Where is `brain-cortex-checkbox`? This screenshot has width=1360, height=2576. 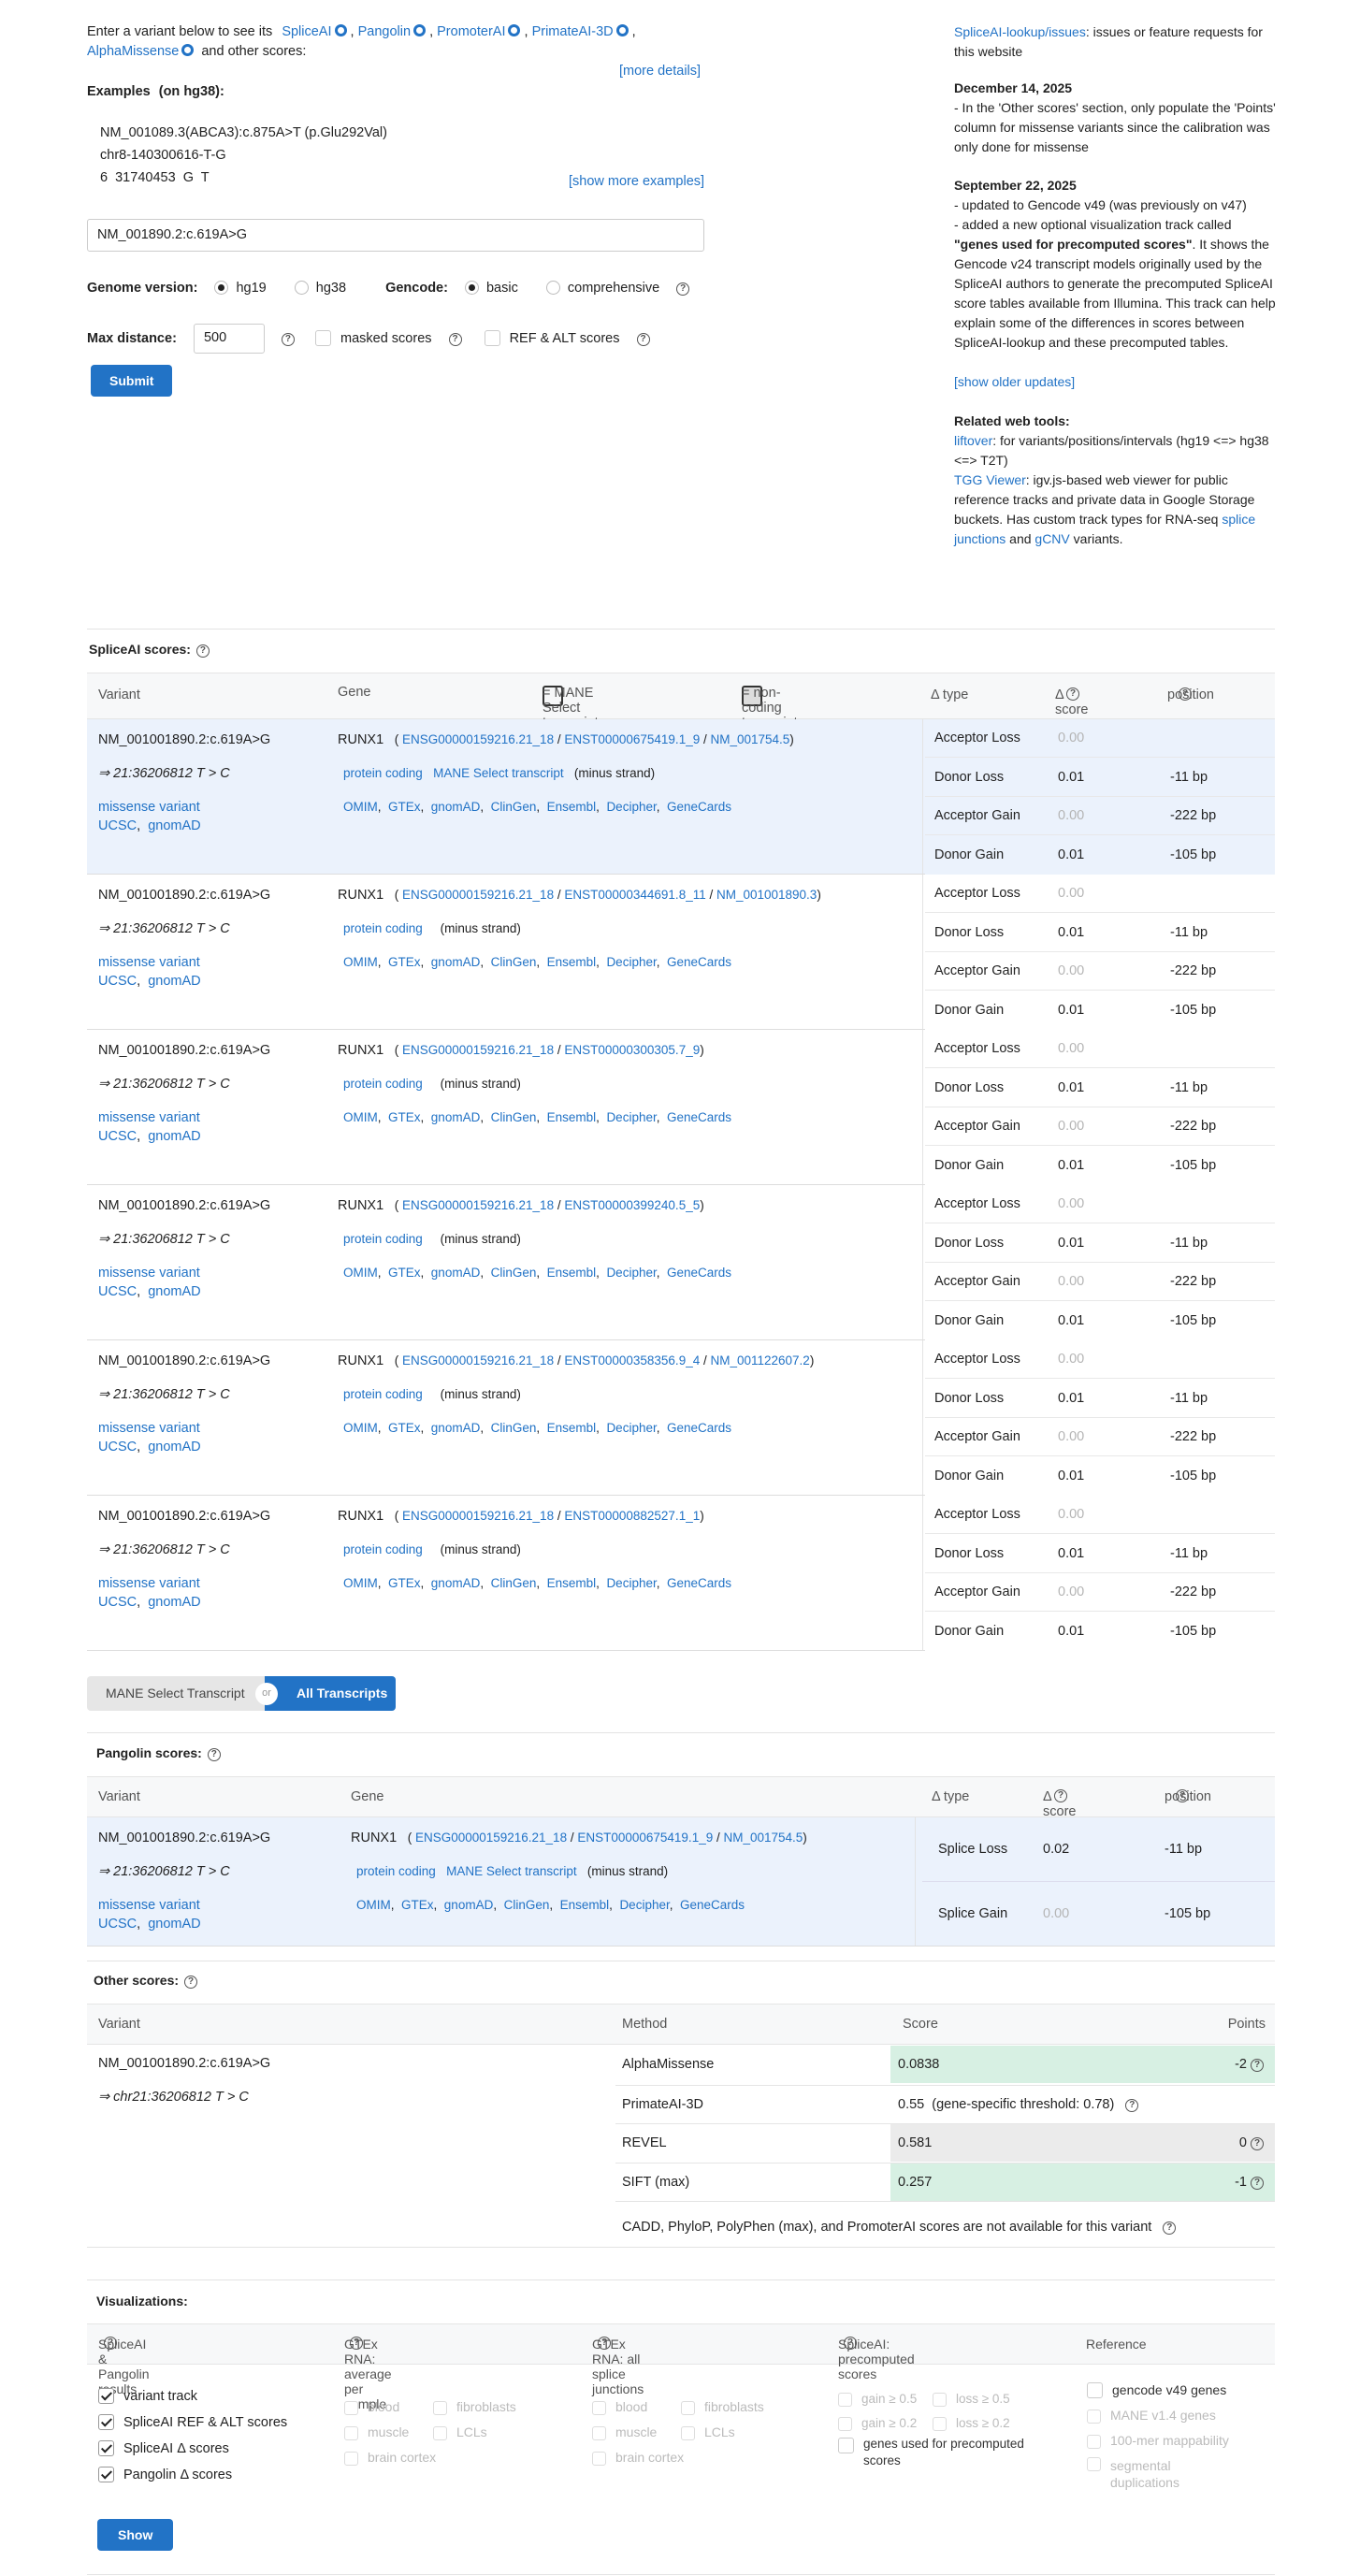 brain-cortex-checkbox is located at coordinates (351, 2459).